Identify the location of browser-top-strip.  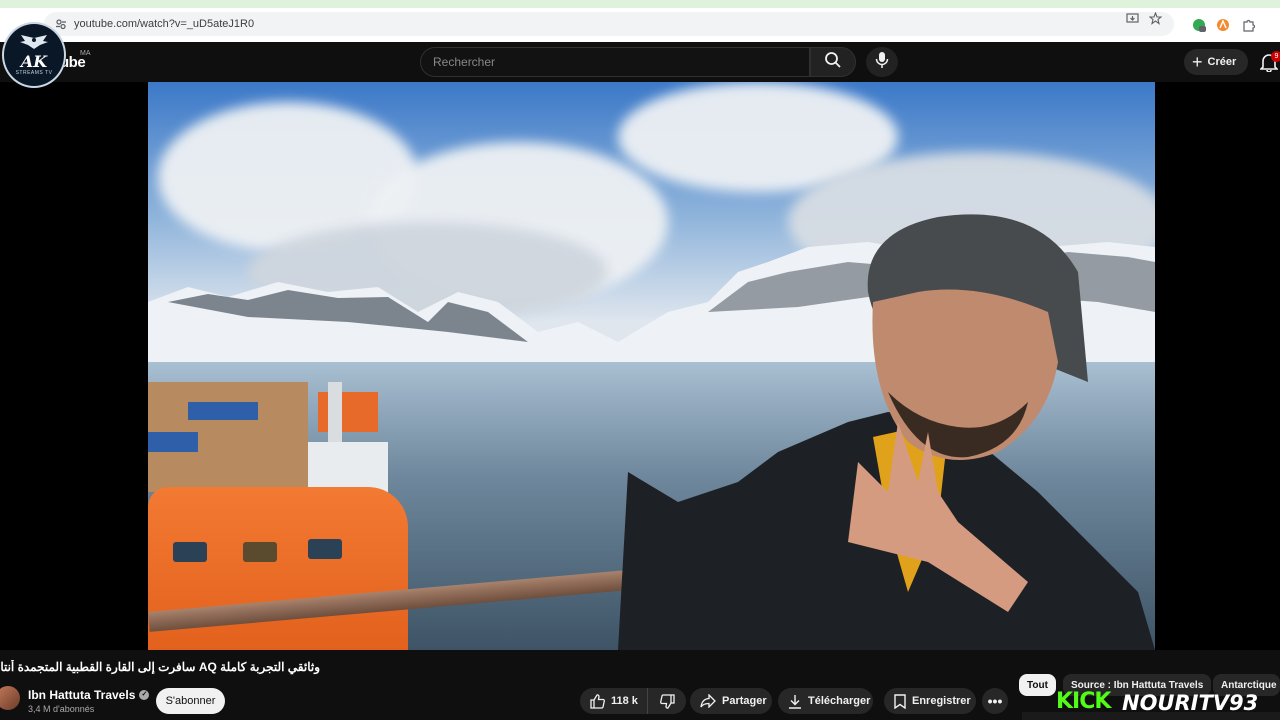
(640, 4).